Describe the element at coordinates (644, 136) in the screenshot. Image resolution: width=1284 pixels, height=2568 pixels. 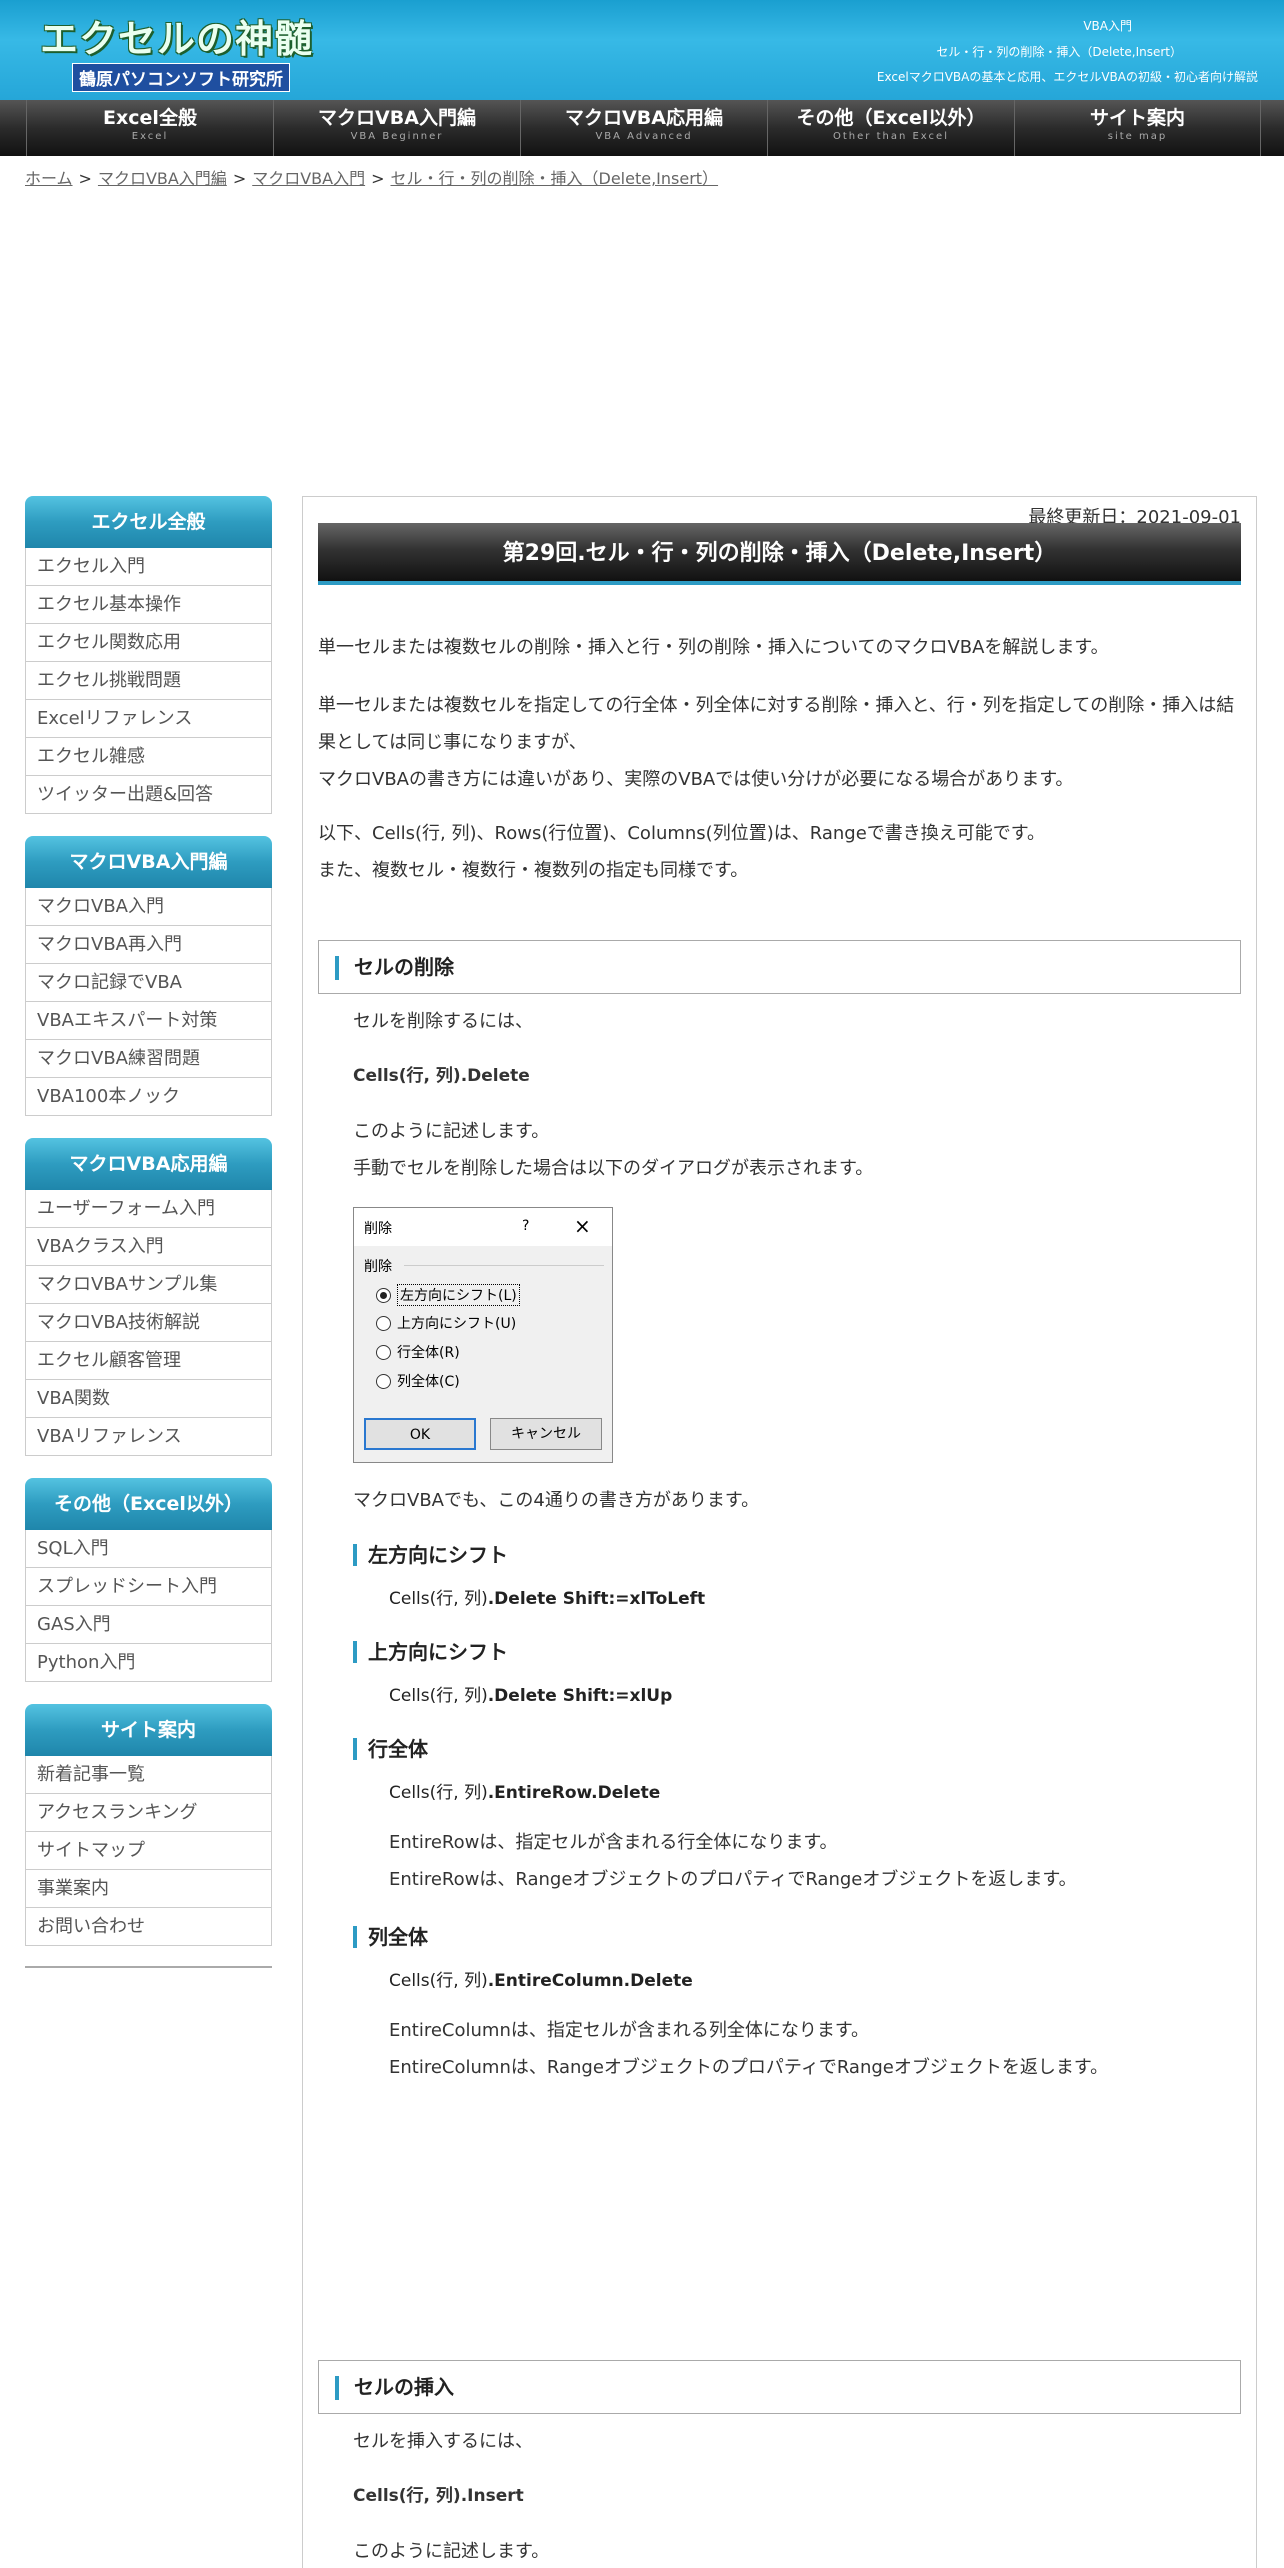
I see `nav-sub: VBA Advanced` at that location.